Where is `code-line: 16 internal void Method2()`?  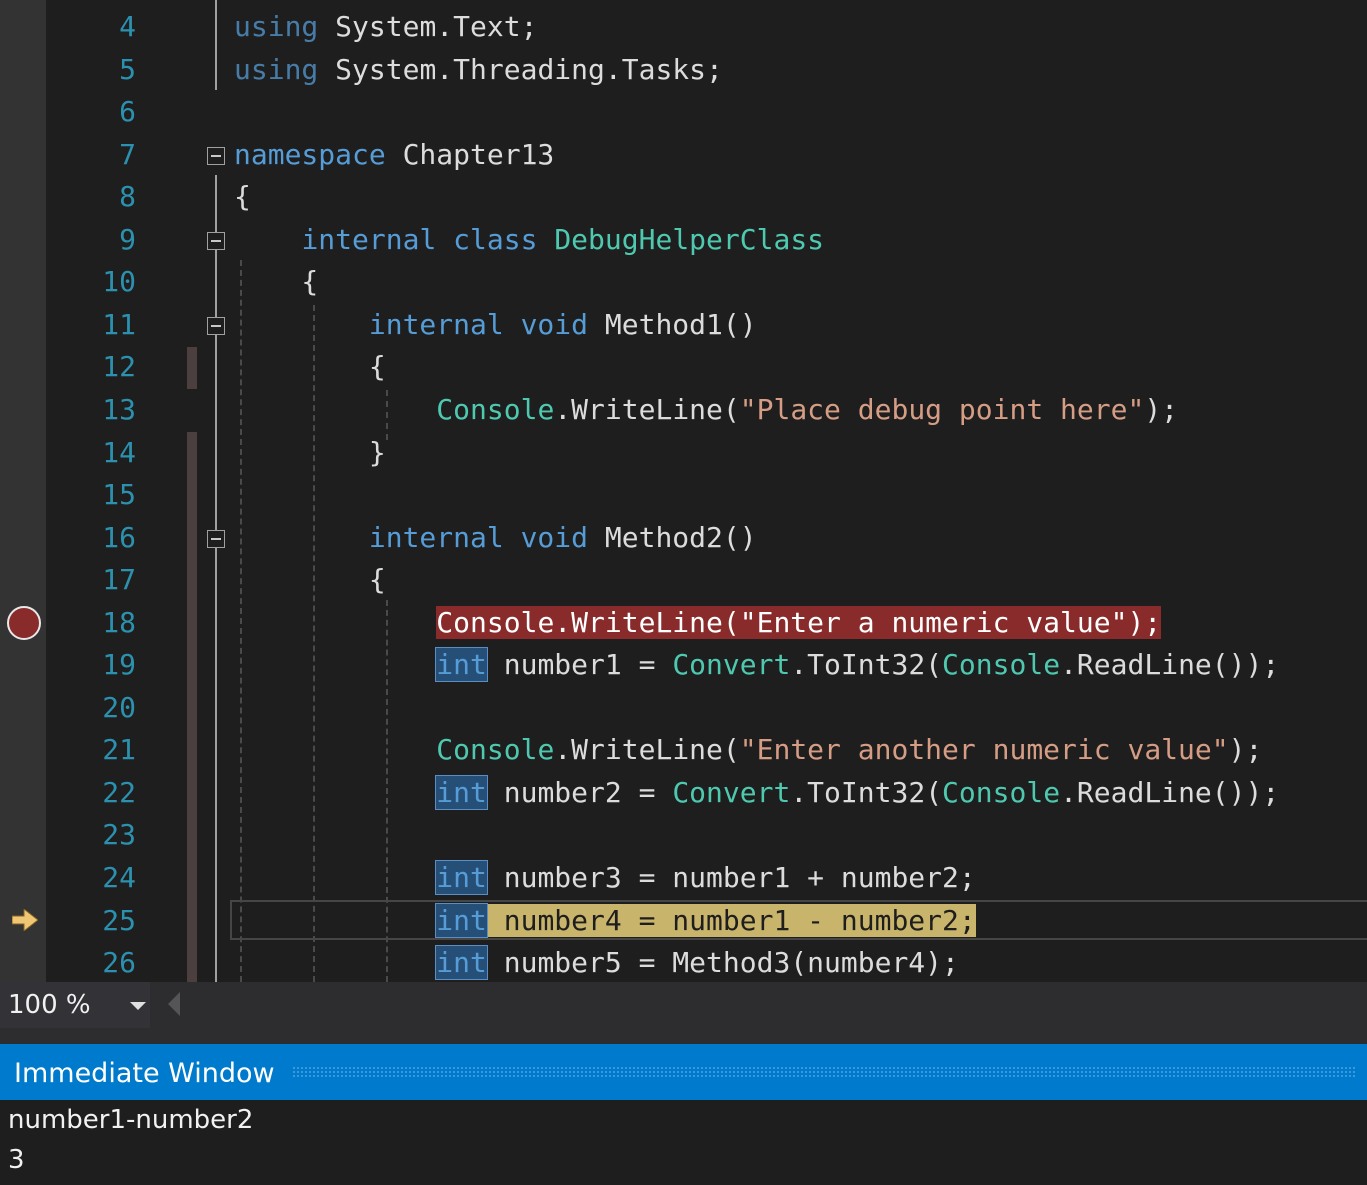
code-line: 16 internal void Method2() is located at coordinates (683, 538).